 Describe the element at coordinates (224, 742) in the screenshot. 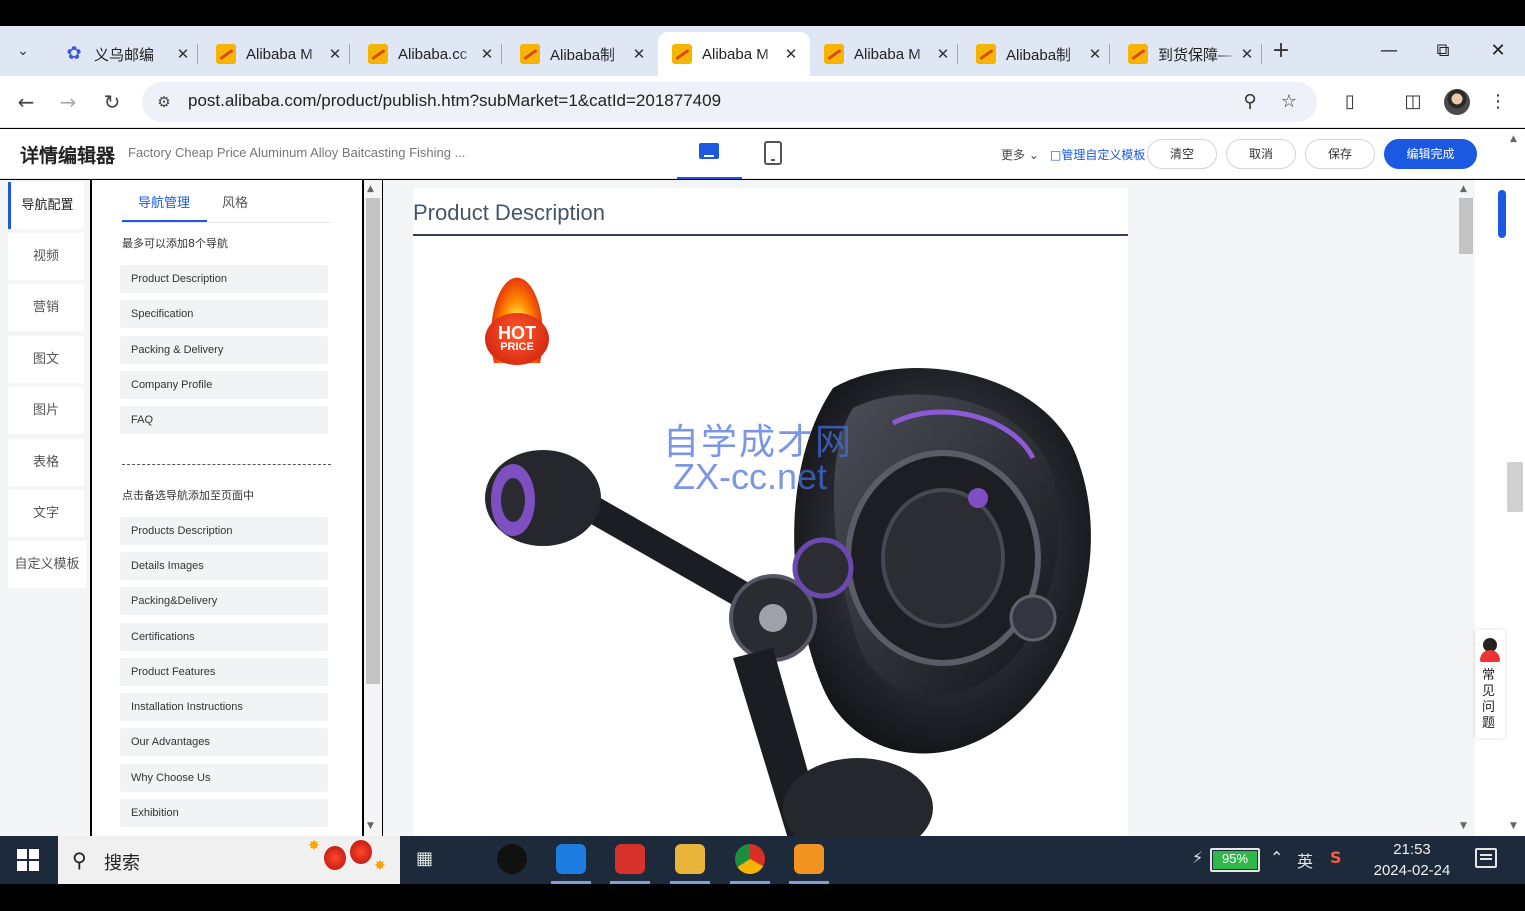

I see `candidate-nav-item: Our Advantages` at that location.